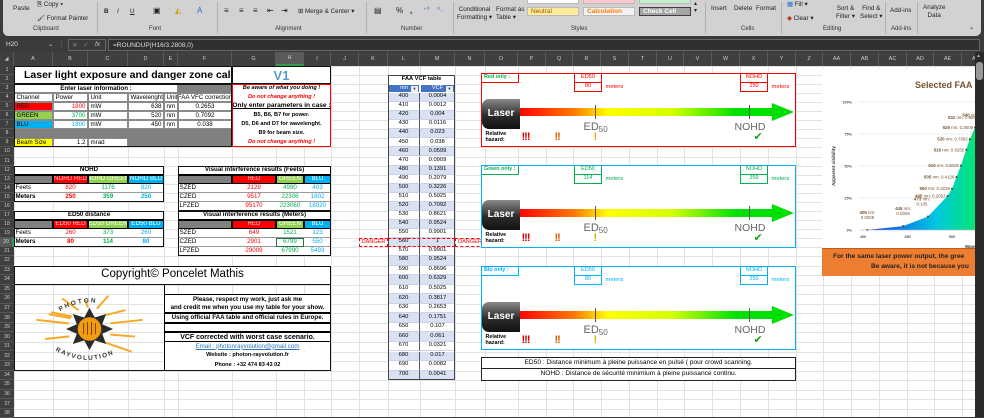  I want to click on column-header-m: M, so click(437, 59).